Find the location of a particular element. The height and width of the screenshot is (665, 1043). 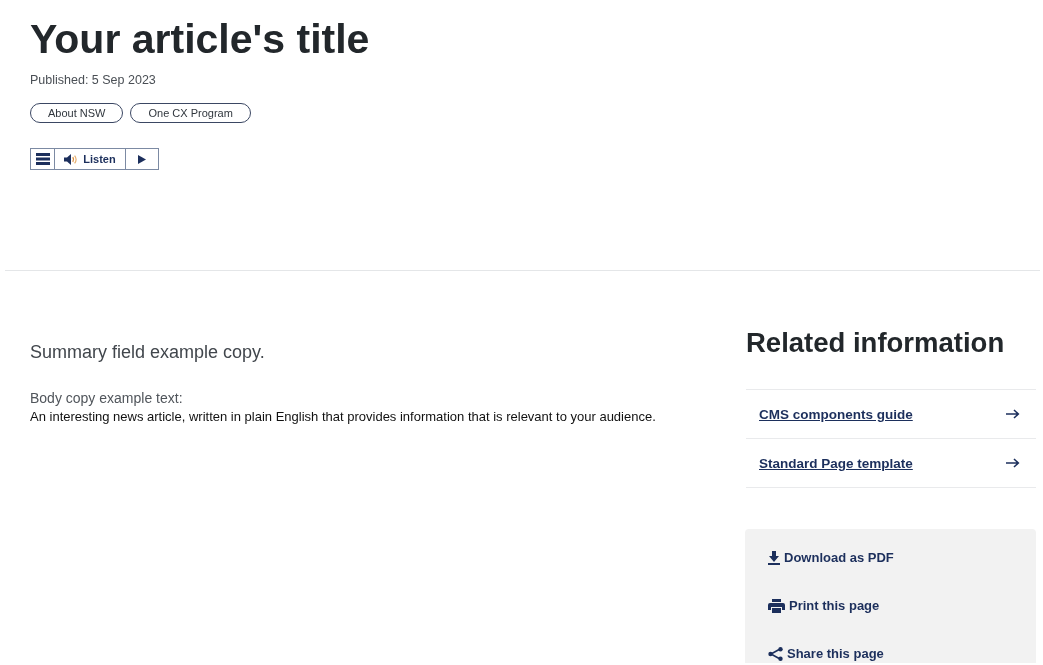

download-icon is located at coordinates (774, 558).